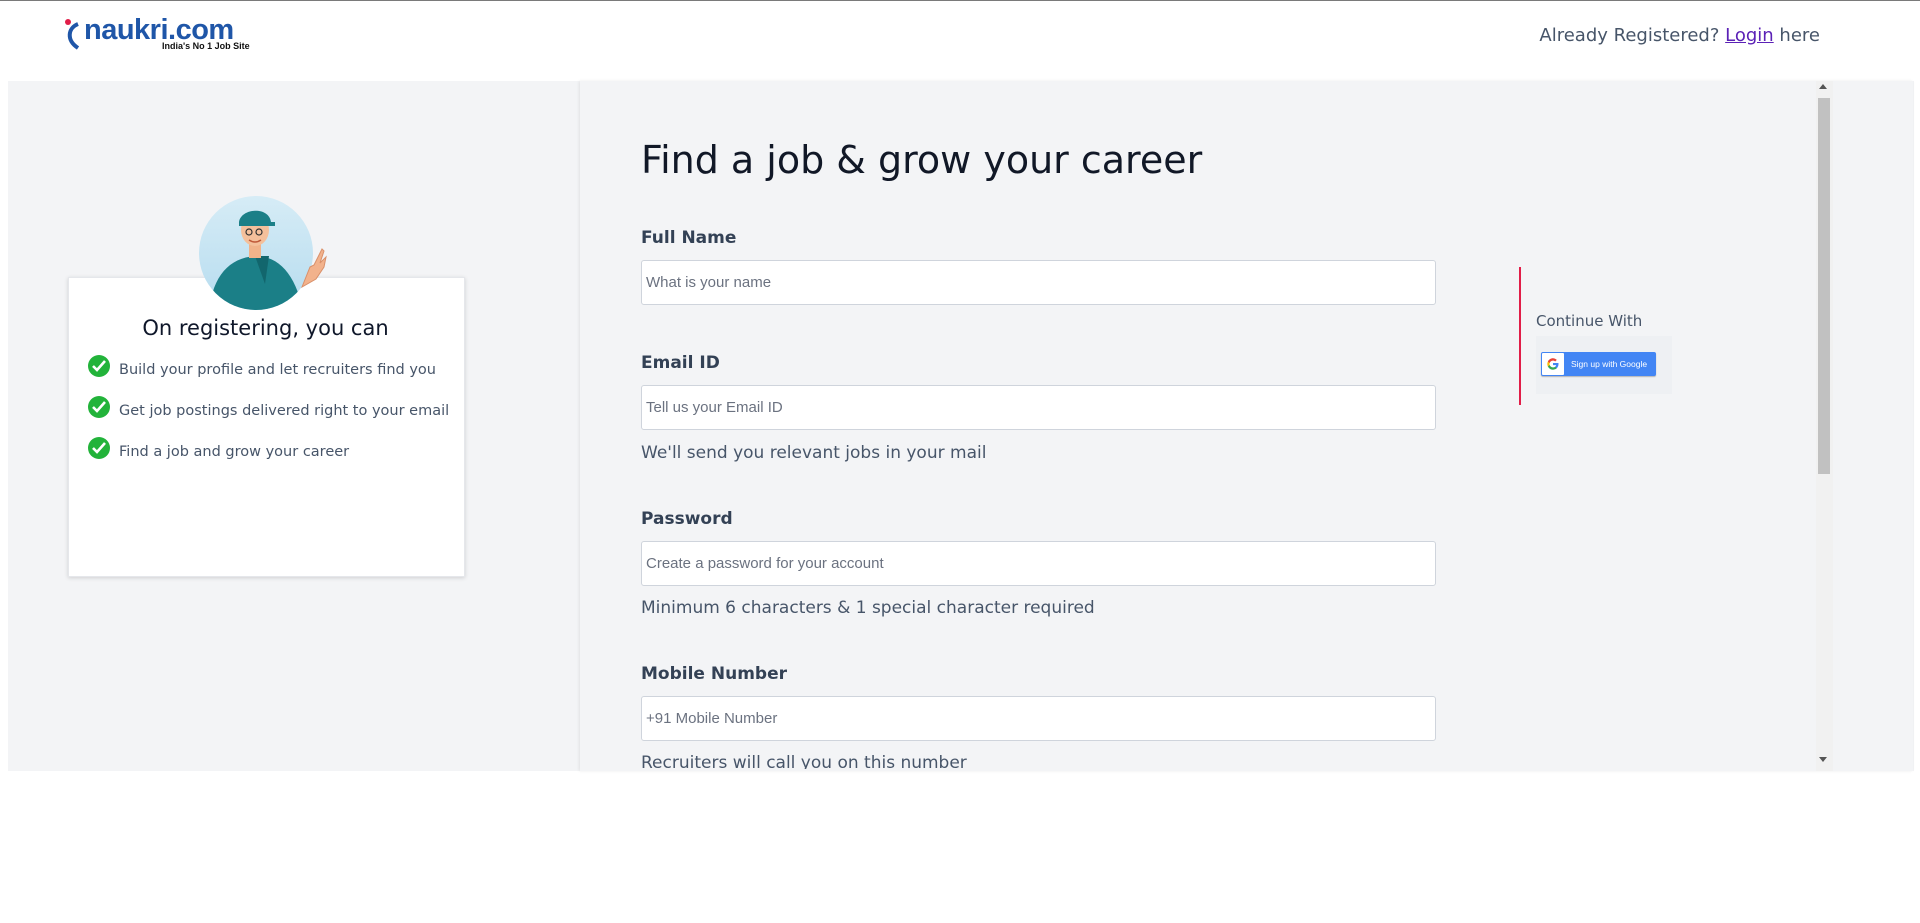 The width and height of the screenshot is (1920, 923). Describe the element at coordinates (234, 452) in the screenshot. I see `benefit-text: Find a job and grow your career` at that location.